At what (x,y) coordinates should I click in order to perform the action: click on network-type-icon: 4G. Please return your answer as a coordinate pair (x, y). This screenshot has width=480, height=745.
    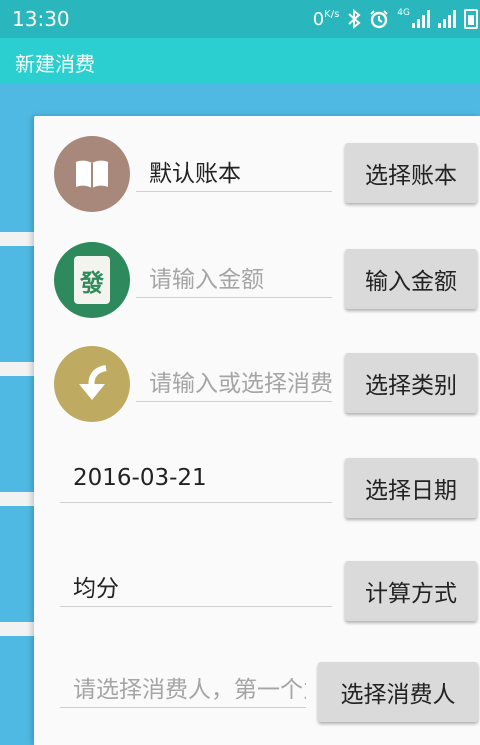
    Looking at the image, I should click on (403, 13).